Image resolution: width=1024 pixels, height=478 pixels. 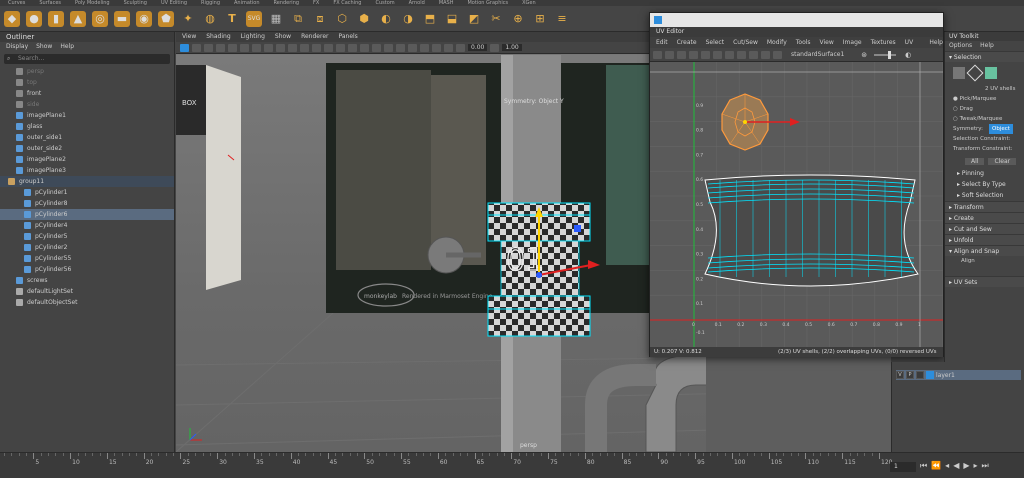 I want to click on transform-constraint: Transform Constraint:, so click(x=984, y=149).